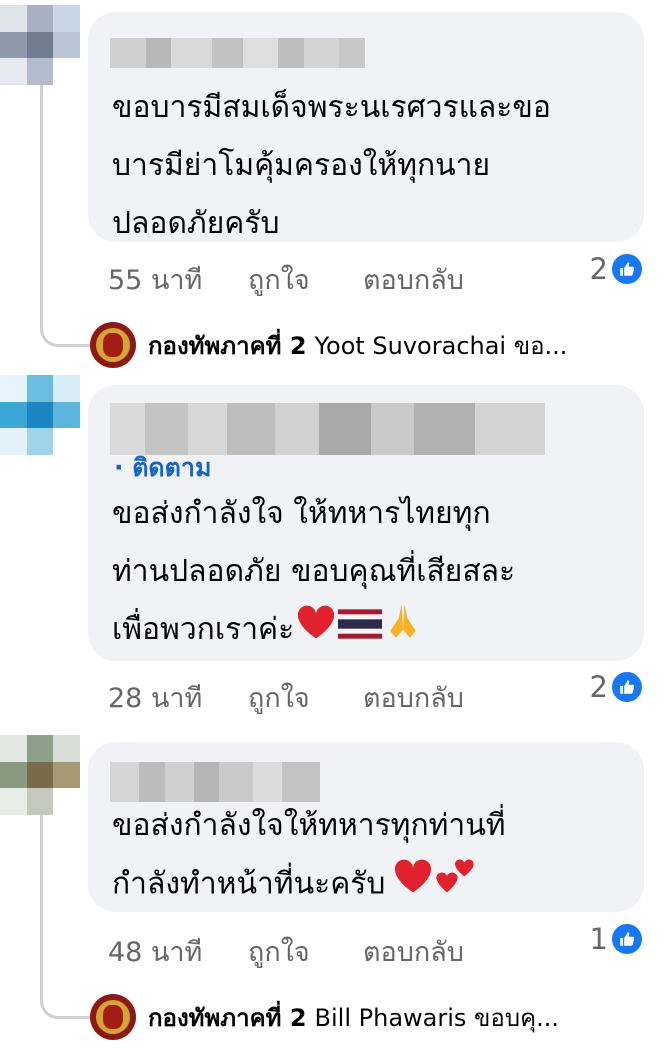 This screenshot has width=666, height=1057. What do you see at coordinates (41, 205) in the screenshot?
I see `thread-line` at bounding box center [41, 205].